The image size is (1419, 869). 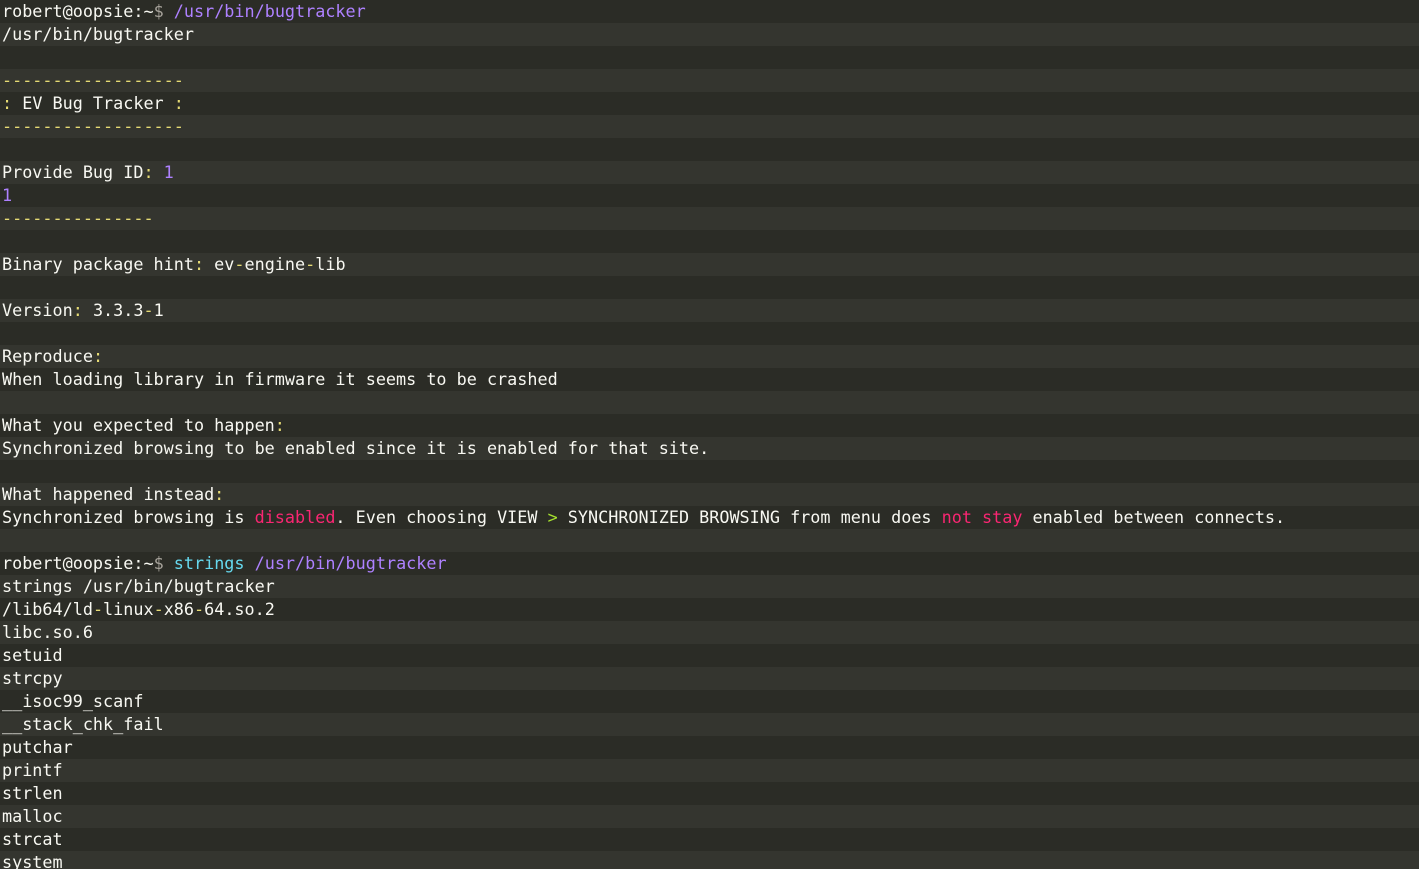 I want to click on terminal-line: setuid, so click(x=709, y=655).